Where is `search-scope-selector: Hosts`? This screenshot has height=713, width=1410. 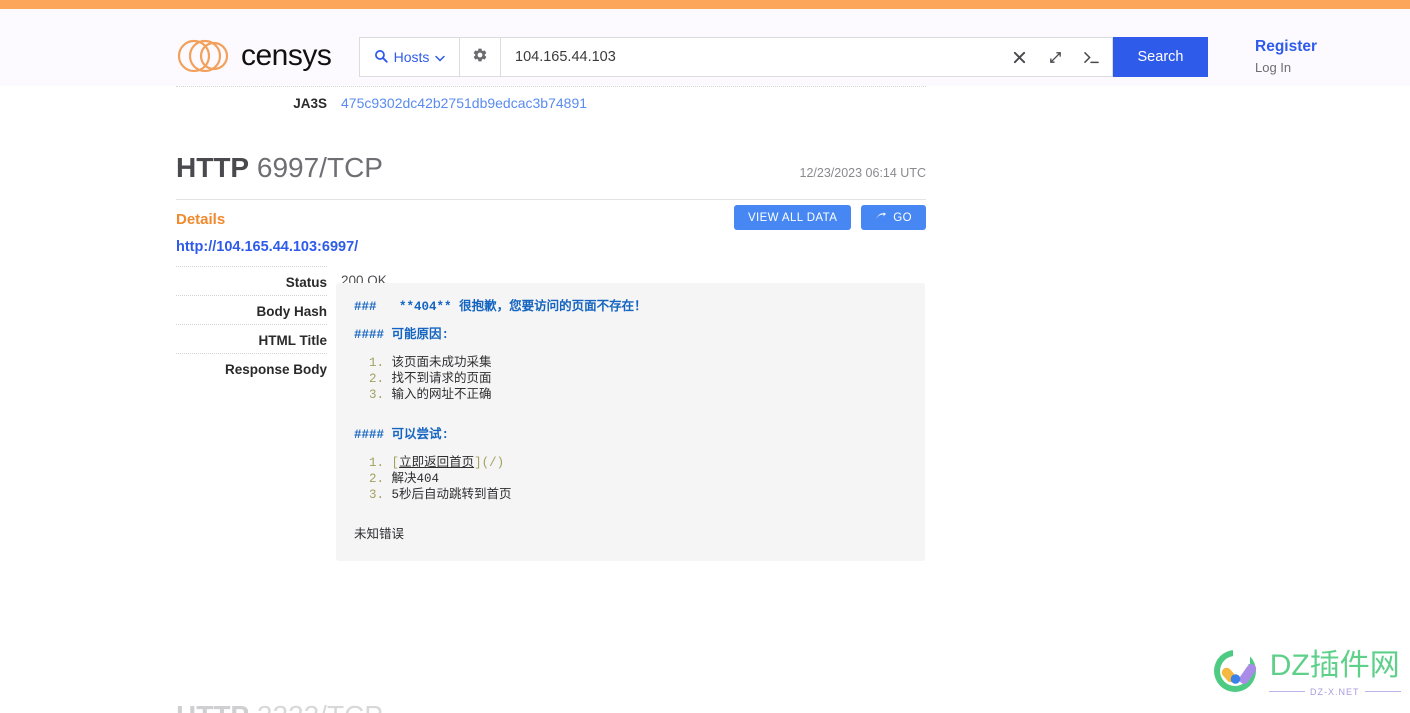 search-scope-selector: Hosts is located at coordinates (409, 57).